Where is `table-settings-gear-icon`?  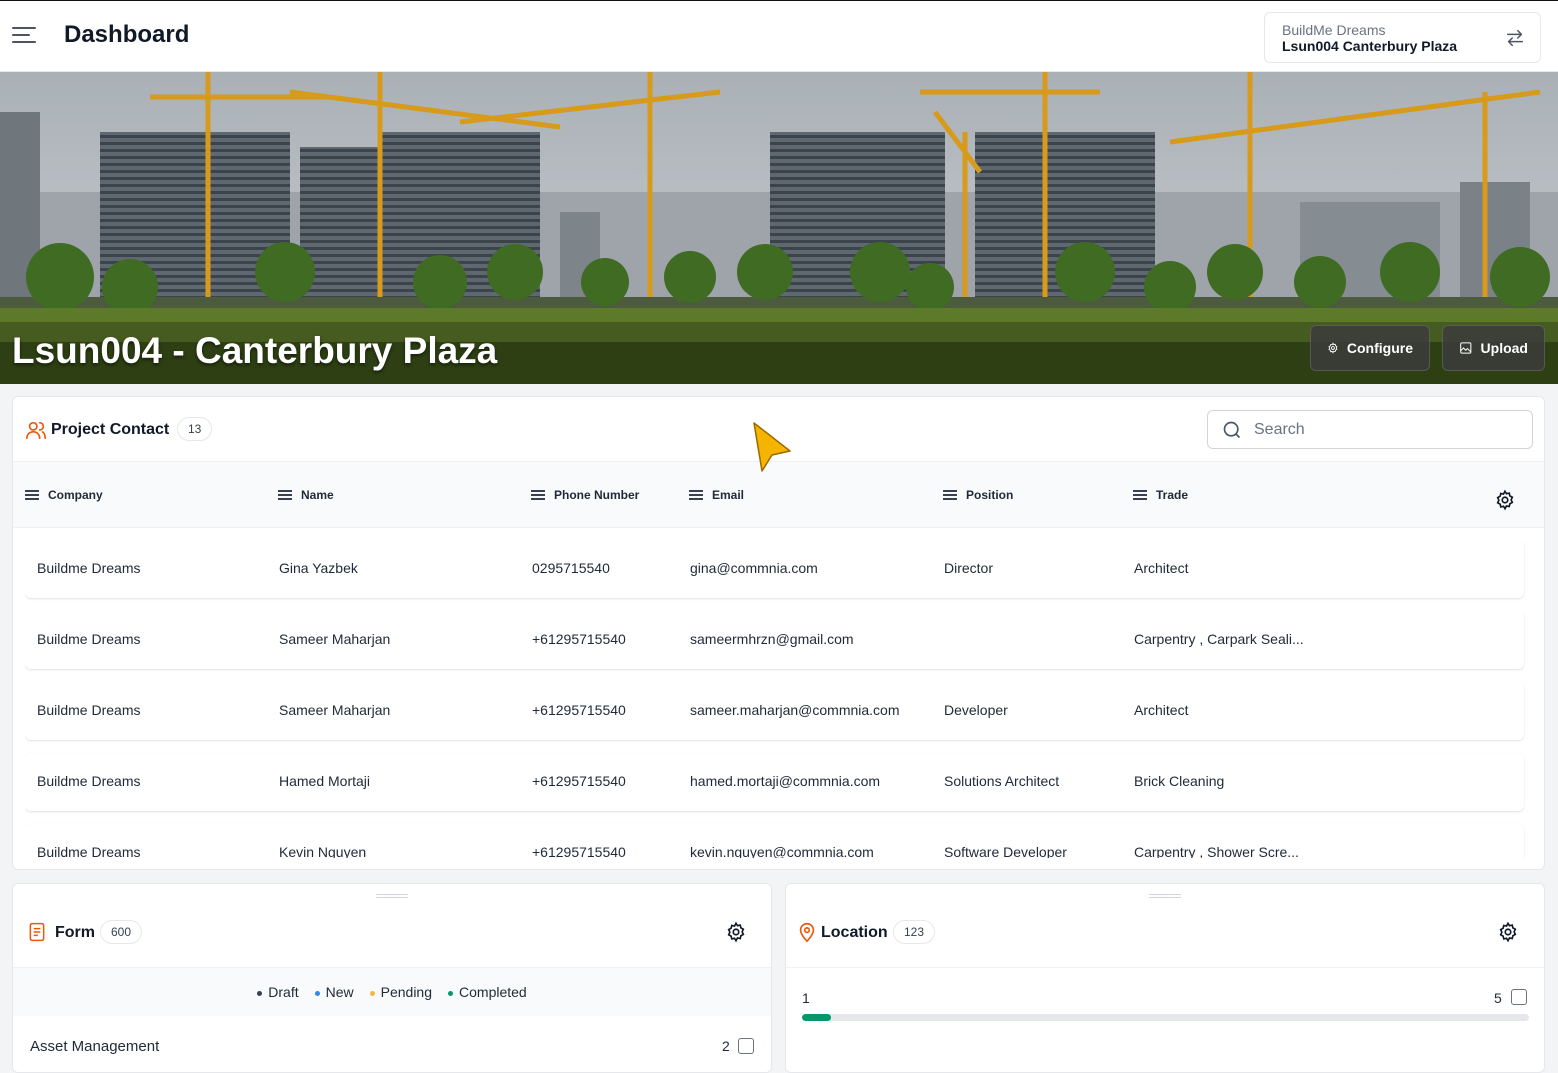 table-settings-gear-icon is located at coordinates (1505, 500).